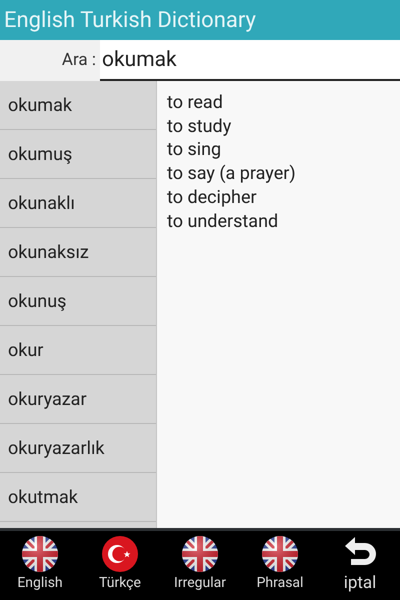  Describe the element at coordinates (78, 154) in the screenshot. I see `word-list-item: okumuş` at that location.